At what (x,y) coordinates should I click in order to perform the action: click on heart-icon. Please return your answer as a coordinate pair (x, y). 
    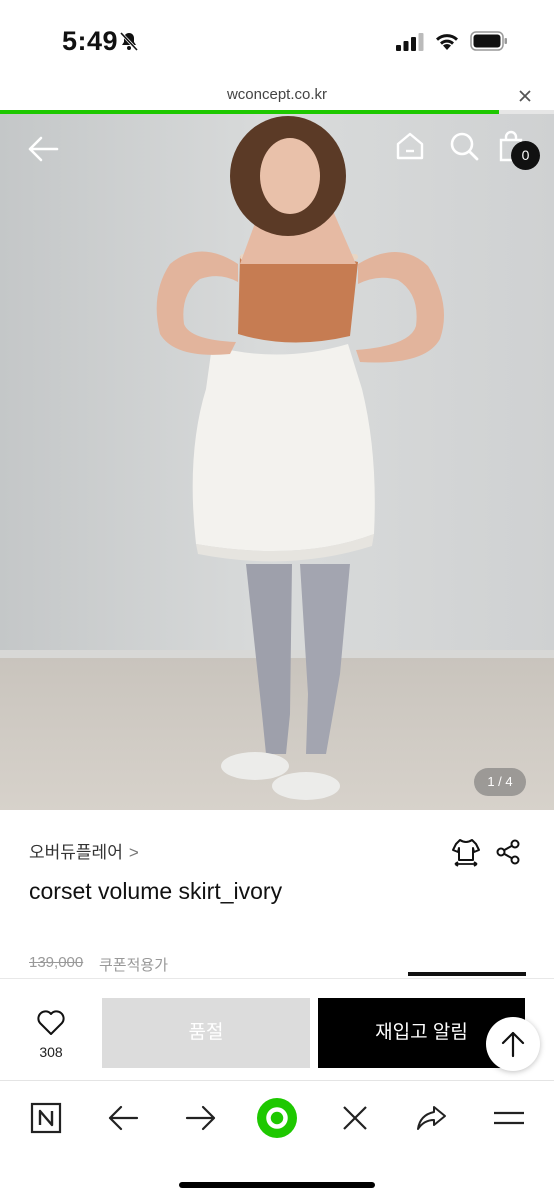
    Looking at the image, I should click on (51, 1022).